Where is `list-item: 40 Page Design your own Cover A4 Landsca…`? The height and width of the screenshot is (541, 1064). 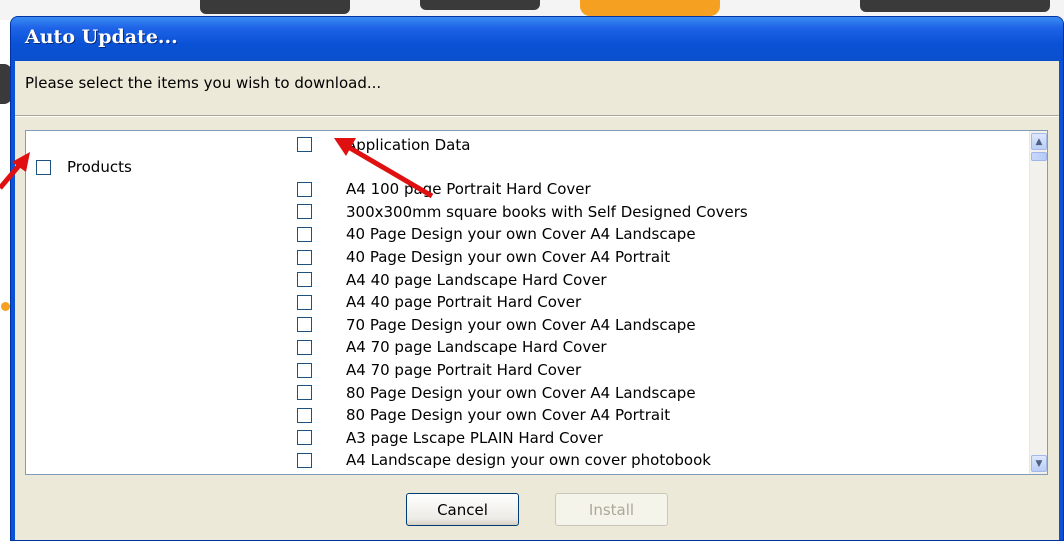 list-item: 40 Page Design your own Cover A4 Landsca… is located at coordinates (657, 234).